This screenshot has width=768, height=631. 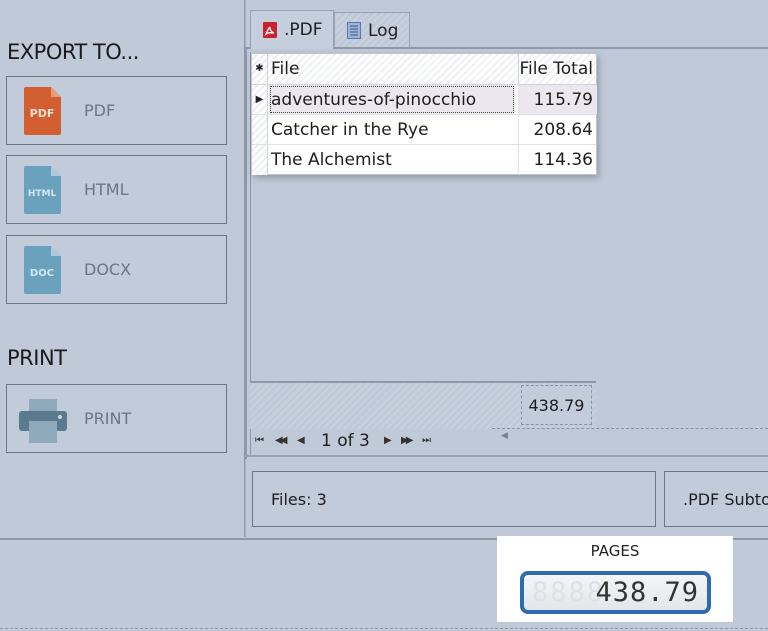 I want to click on file-cell: adventures-of-pinocchio, so click(x=392, y=99).